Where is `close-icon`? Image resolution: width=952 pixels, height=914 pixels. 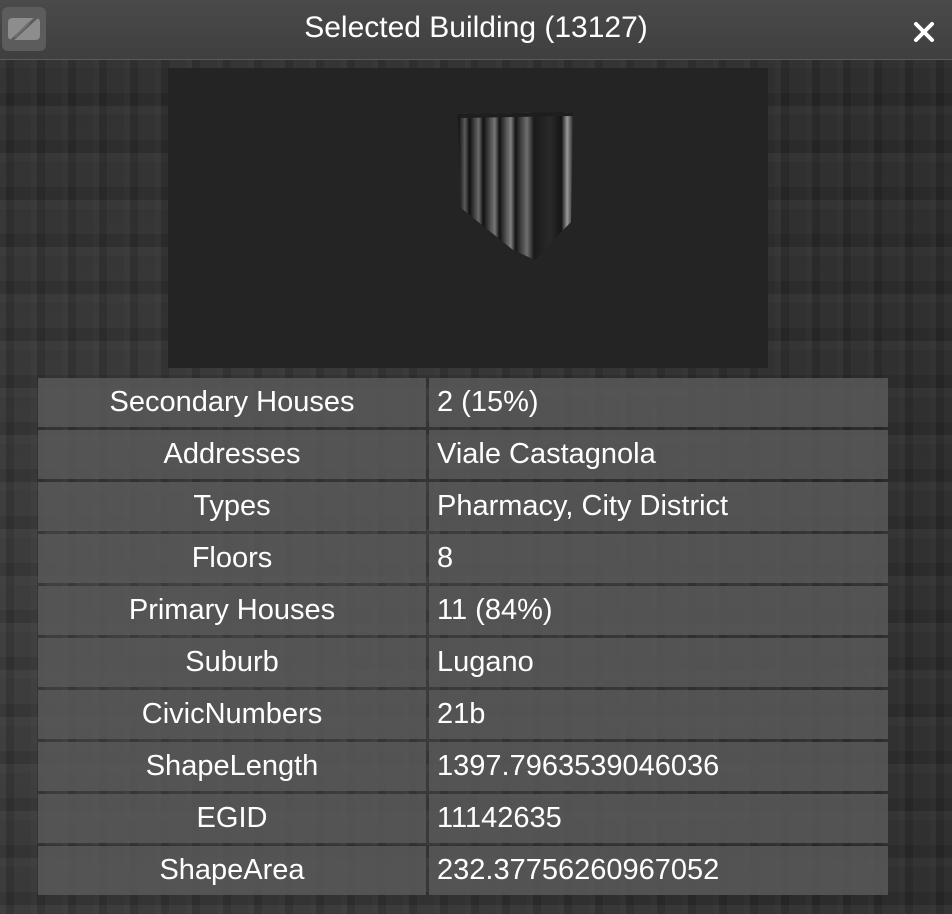
close-icon is located at coordinates (924, 32).